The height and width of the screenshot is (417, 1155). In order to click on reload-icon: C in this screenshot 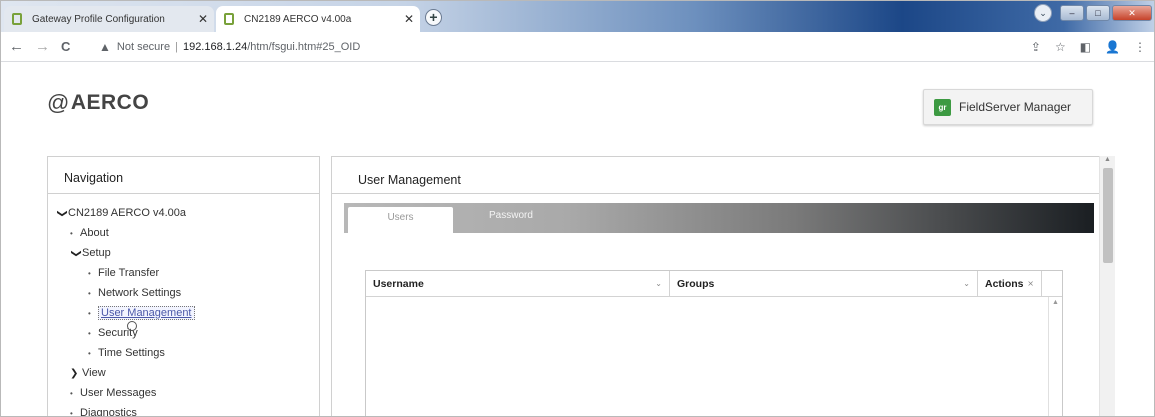, I will do `click(65, 46)`.